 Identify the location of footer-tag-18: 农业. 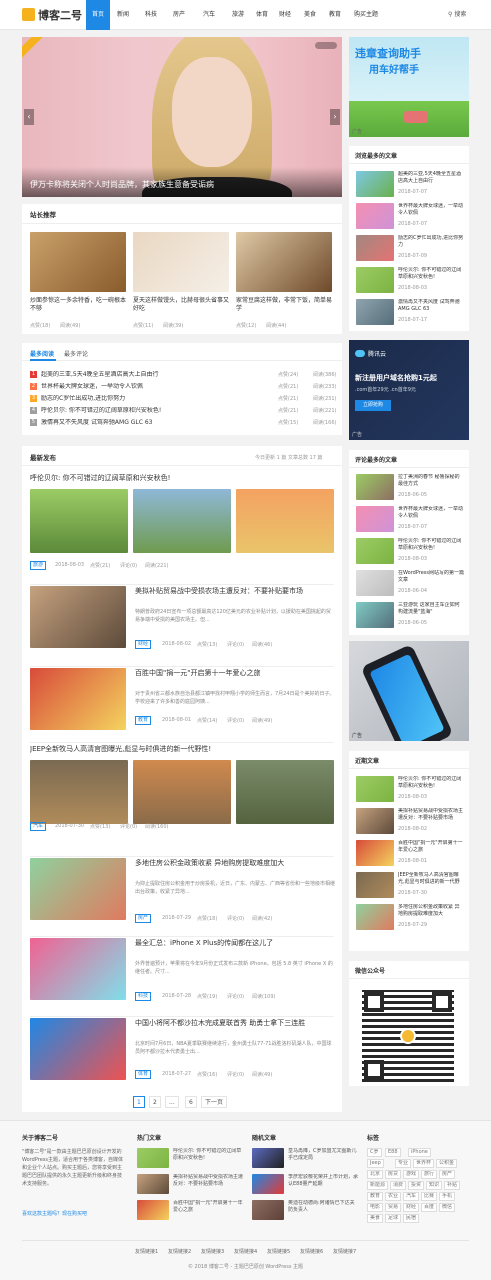
(393, 1196).